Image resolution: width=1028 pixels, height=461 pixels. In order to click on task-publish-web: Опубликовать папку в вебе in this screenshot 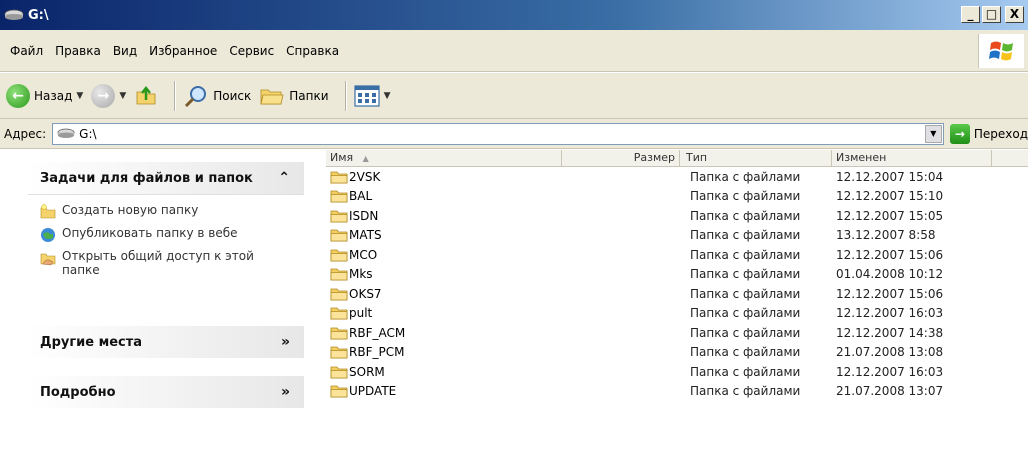, I will do `click(166, 234)`.